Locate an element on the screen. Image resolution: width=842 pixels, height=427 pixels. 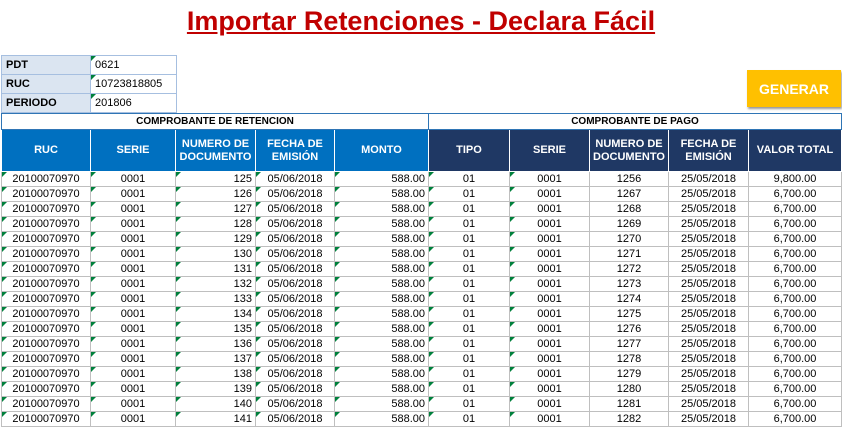
cell-numero-pago: 1276 is located at coordinates (629, 329).